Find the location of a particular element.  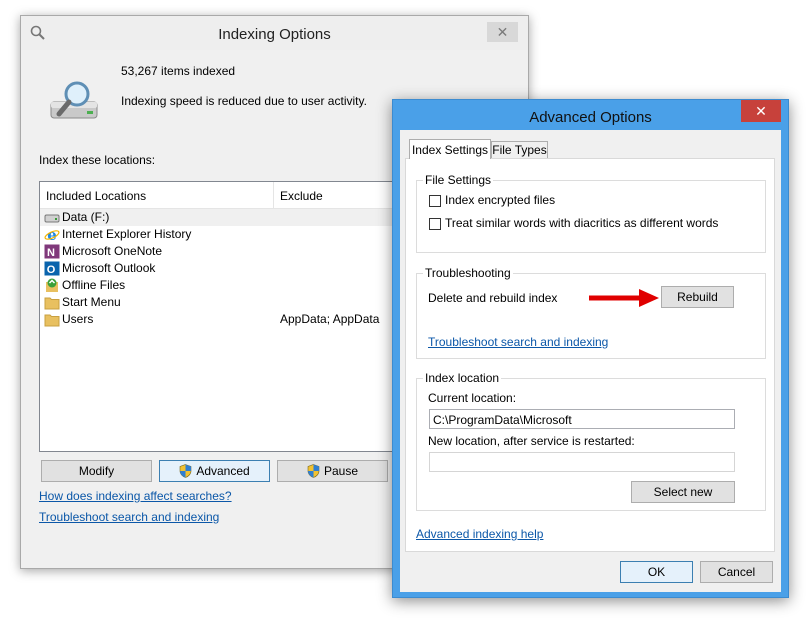

table-row: Offline Files is located at coordinates (225, 285).